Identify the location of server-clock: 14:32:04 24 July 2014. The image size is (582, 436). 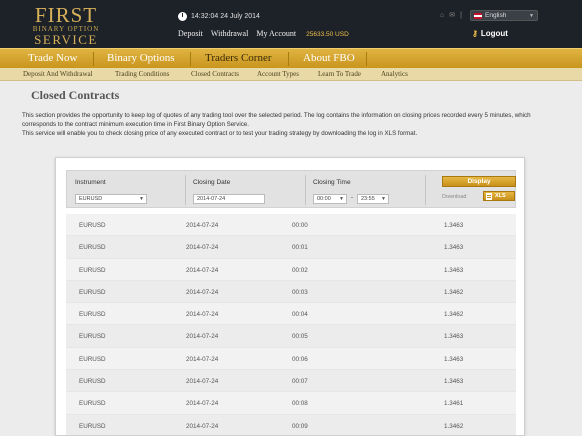
(219, 16).